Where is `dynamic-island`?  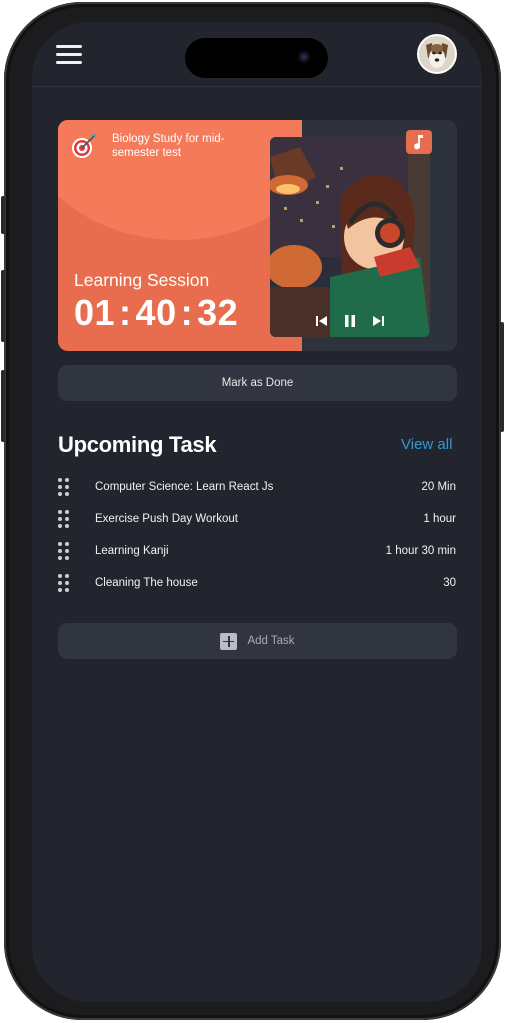 dynamic-island is located at coordinates (256, 58).